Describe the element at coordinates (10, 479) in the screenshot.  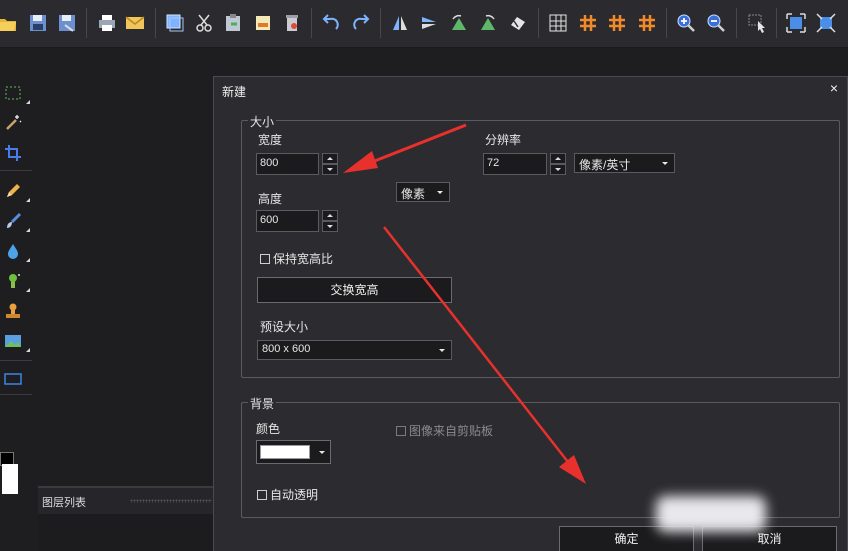
I see `background-color-swatch` at that location.